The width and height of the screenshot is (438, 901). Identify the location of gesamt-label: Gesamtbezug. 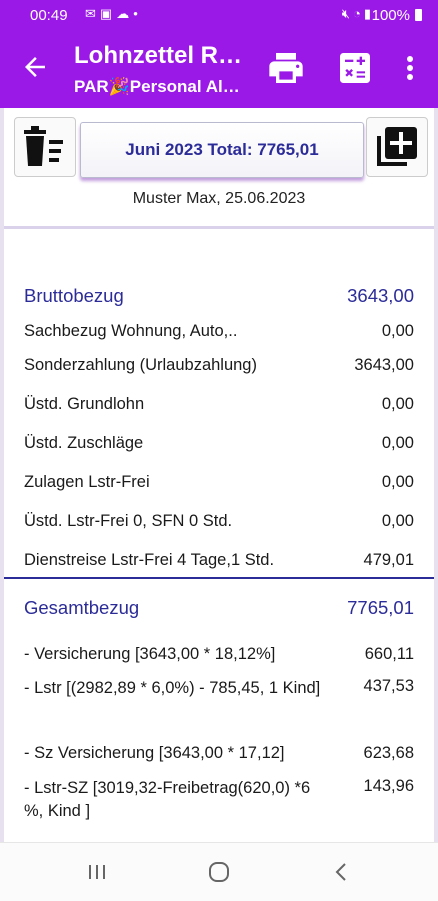
(82, 607).